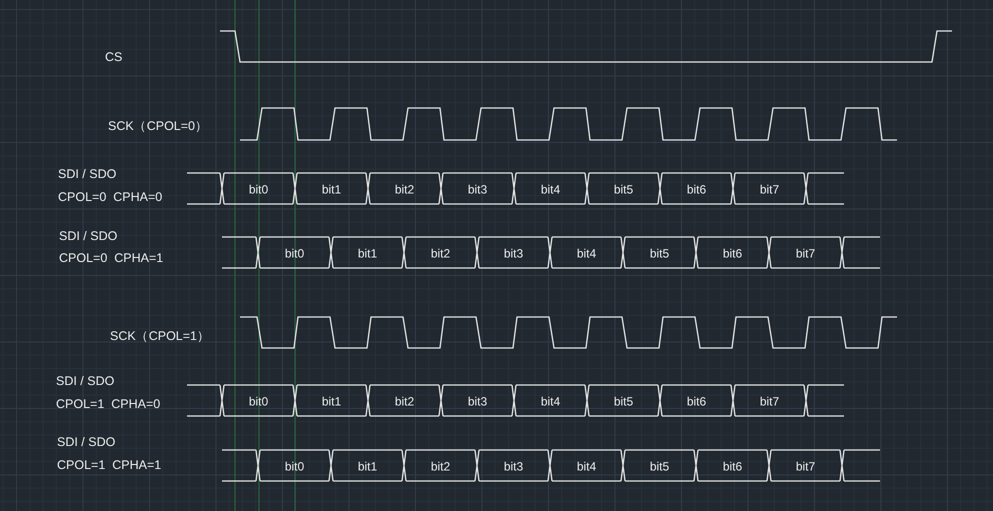 The image size is (993, 511). I want to click on signal-label: SCK（CPOL=1）, so click(160, 336).